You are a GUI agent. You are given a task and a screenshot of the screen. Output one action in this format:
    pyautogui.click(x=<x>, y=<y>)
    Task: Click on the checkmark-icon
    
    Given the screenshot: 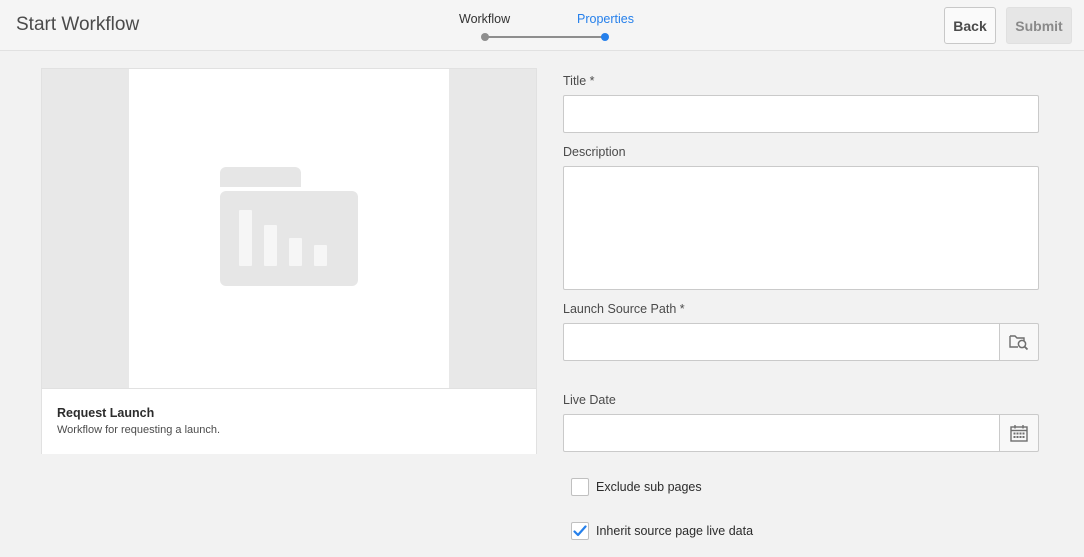 What is the action you would take?
    pyautogui.click(x=580, y=531)
    